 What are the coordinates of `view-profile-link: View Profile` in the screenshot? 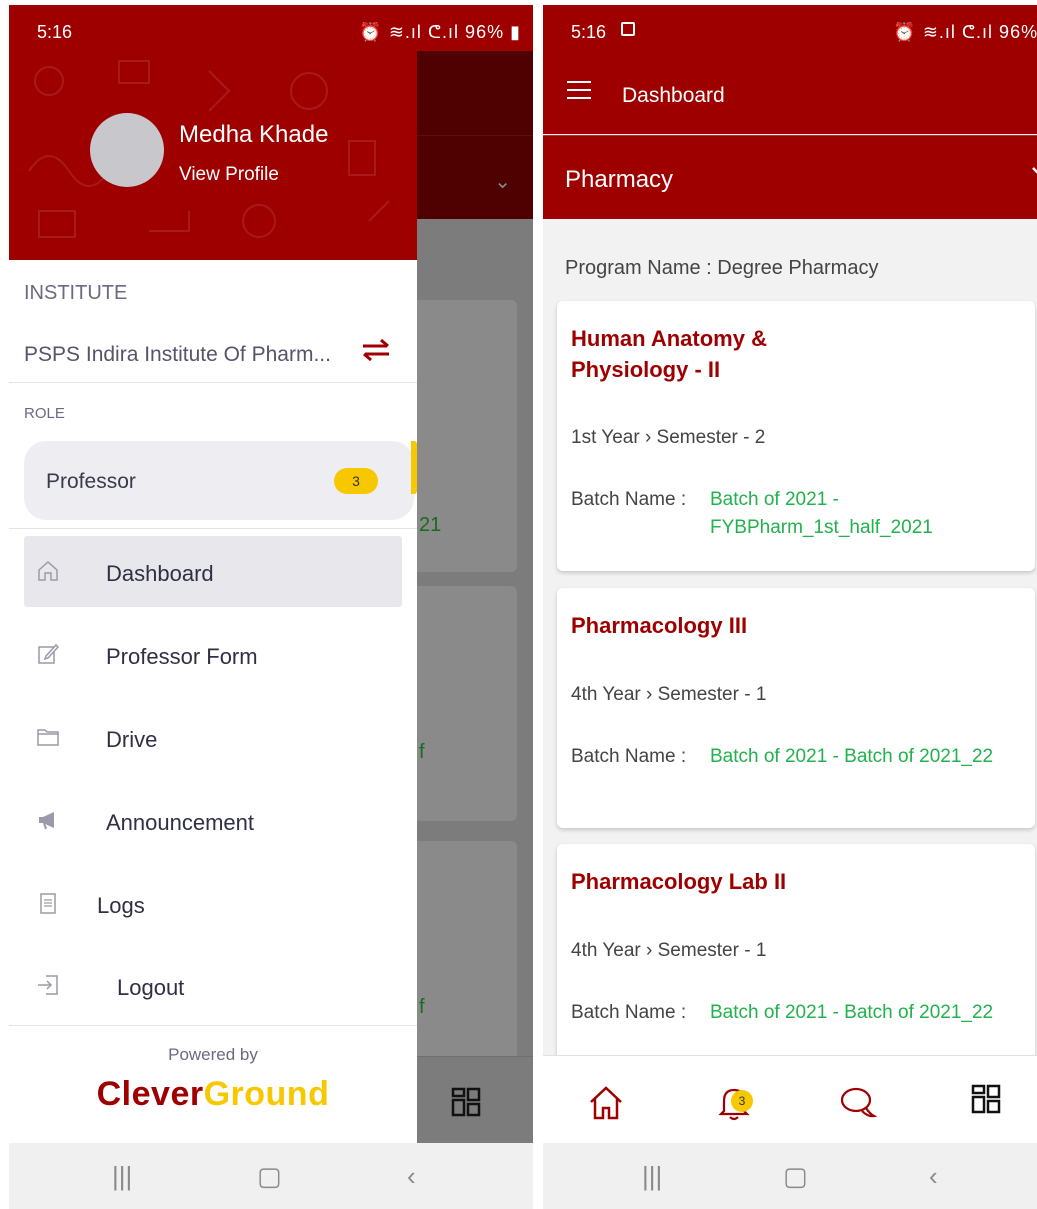 It's located at (229, 175).